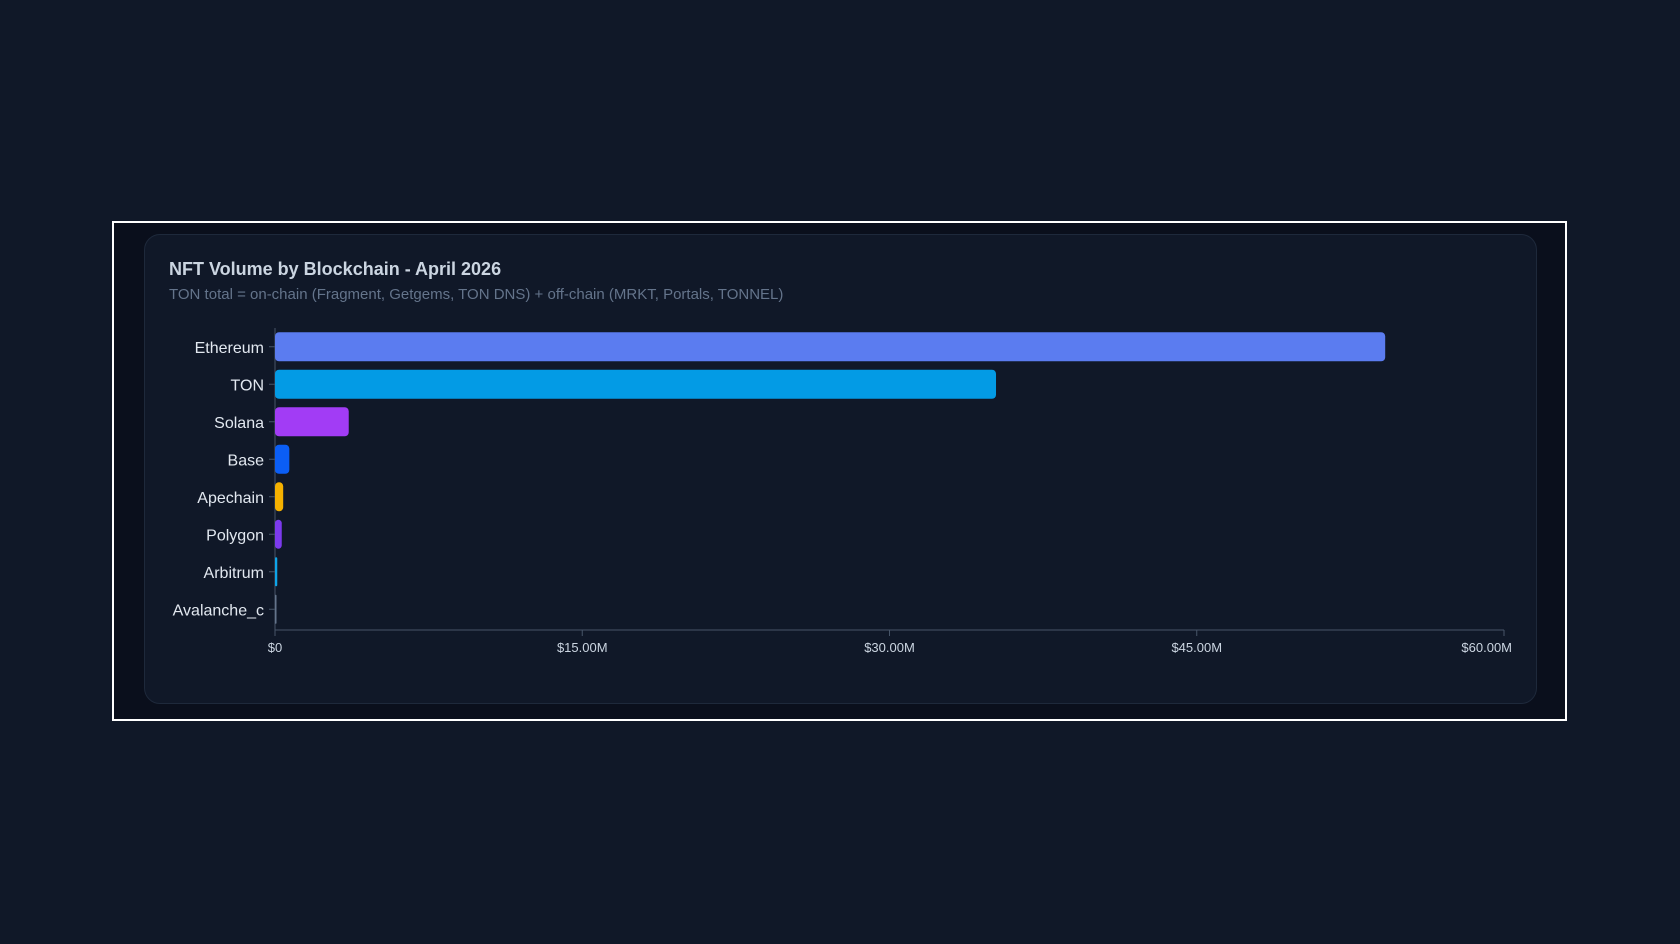 This screenshot has width=1680, height=944. Describe the element at coordinates (239, 423) in the screenshot. I see `category-label: Solana` at that location.